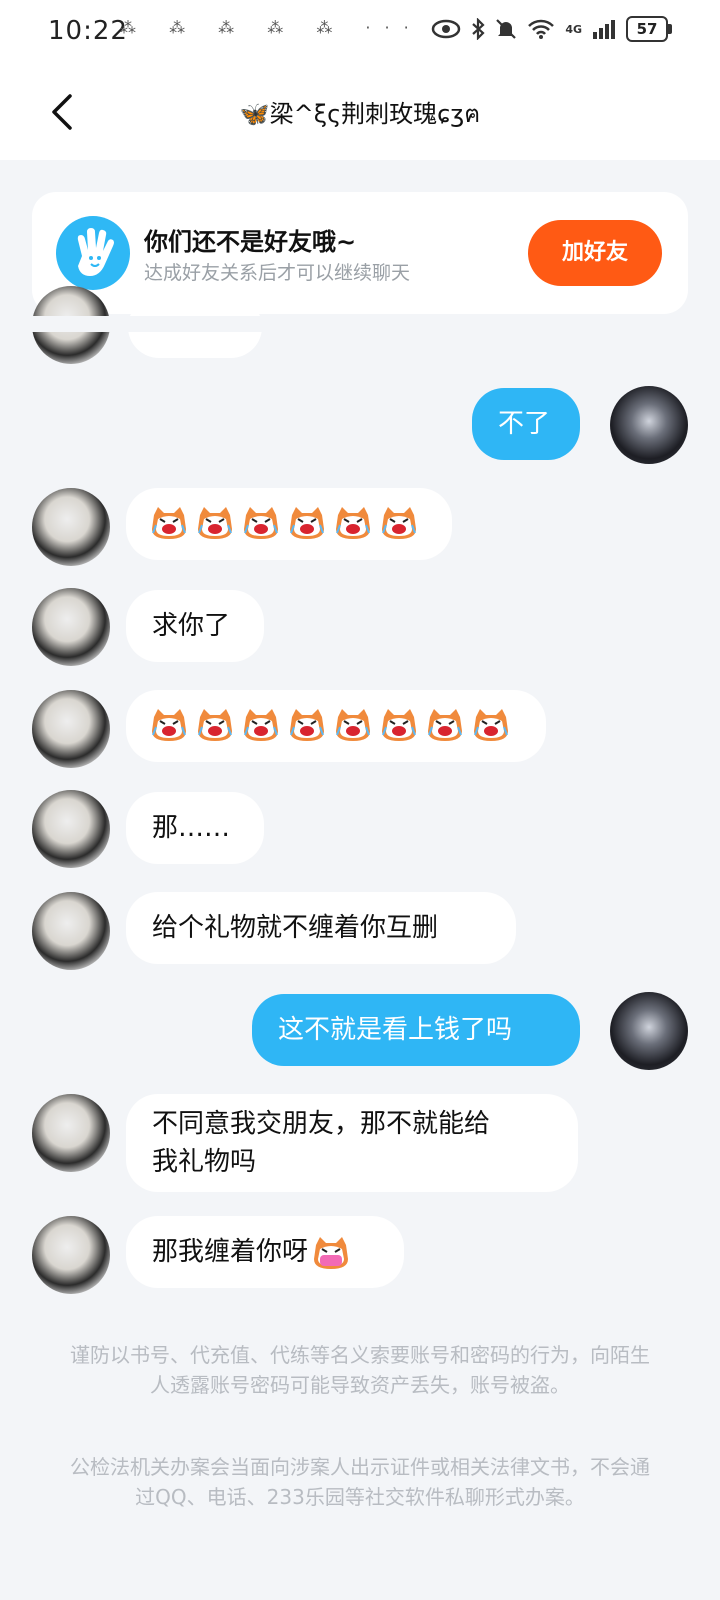  What do you see at coordinates (604, 29) in the screenshot?
I see `signal-icon` at bounding box center [604, 29].